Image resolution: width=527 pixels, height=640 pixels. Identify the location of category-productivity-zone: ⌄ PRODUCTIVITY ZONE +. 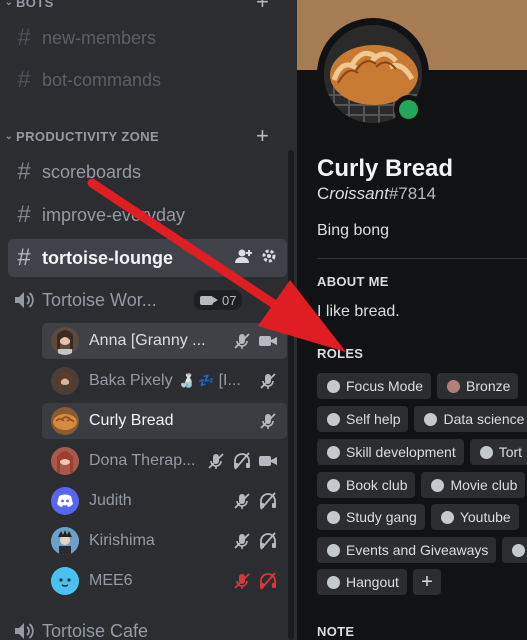
(134, 136).